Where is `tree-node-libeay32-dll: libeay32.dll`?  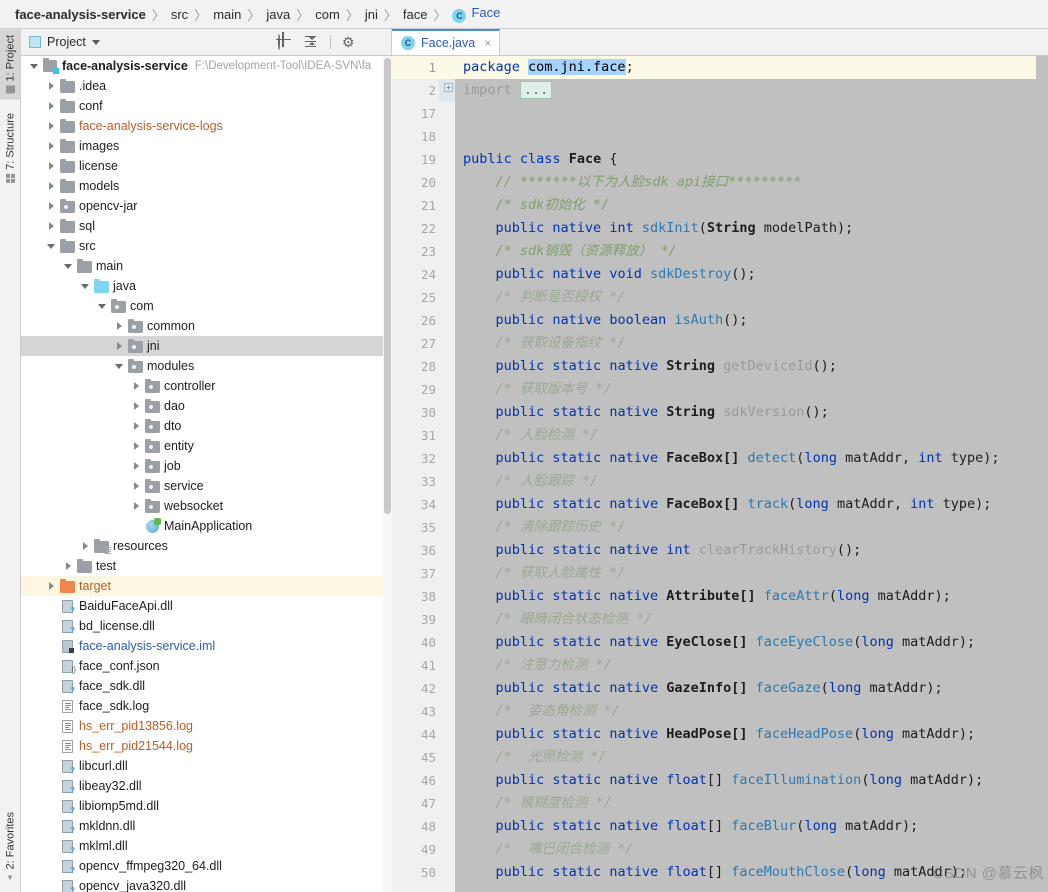
tree-node-libeay32-dll: libeay32.dll is located at coordinates (206, 786).